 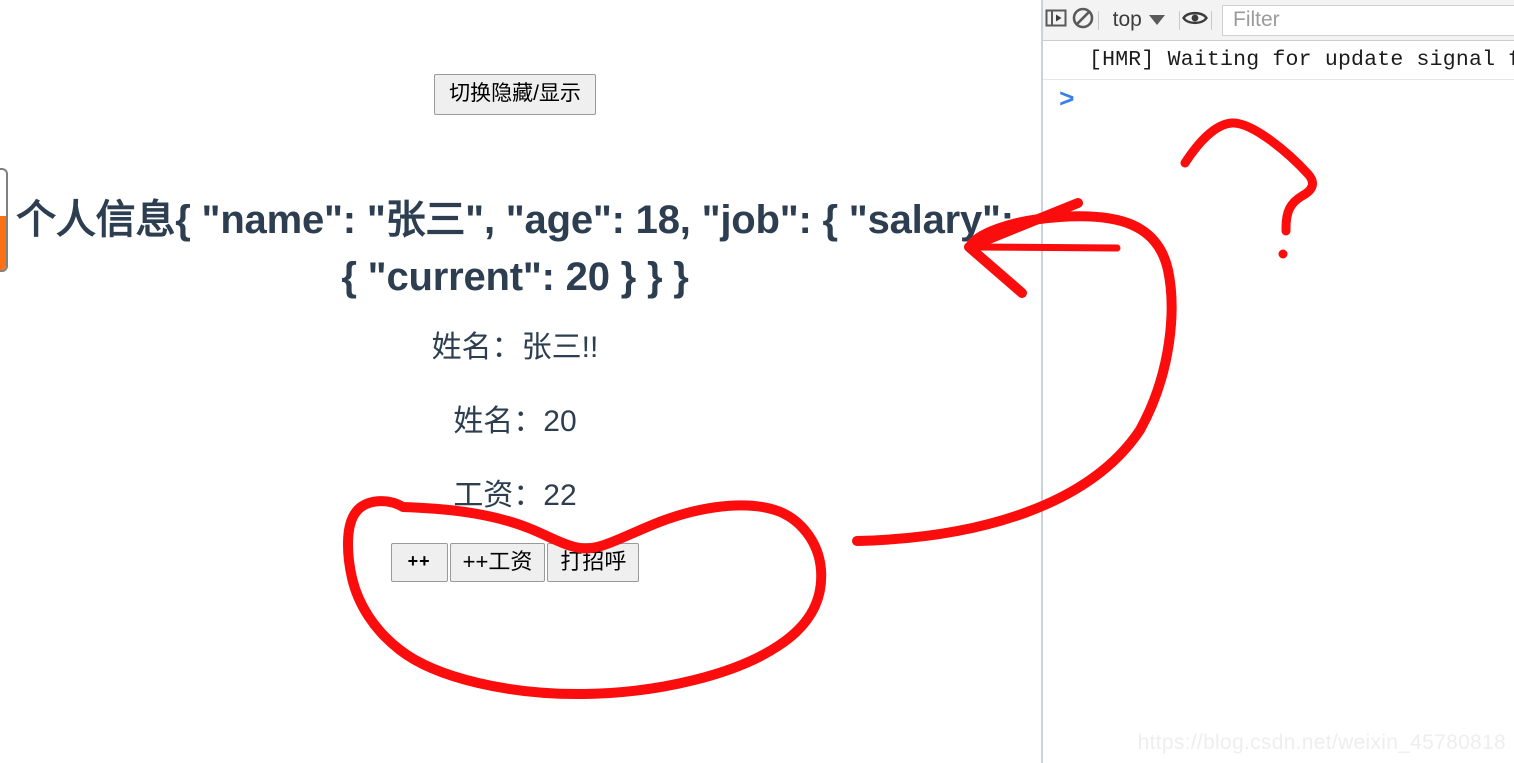 I want to click on execution-context-selector: top, so click(x=1139, y=20).